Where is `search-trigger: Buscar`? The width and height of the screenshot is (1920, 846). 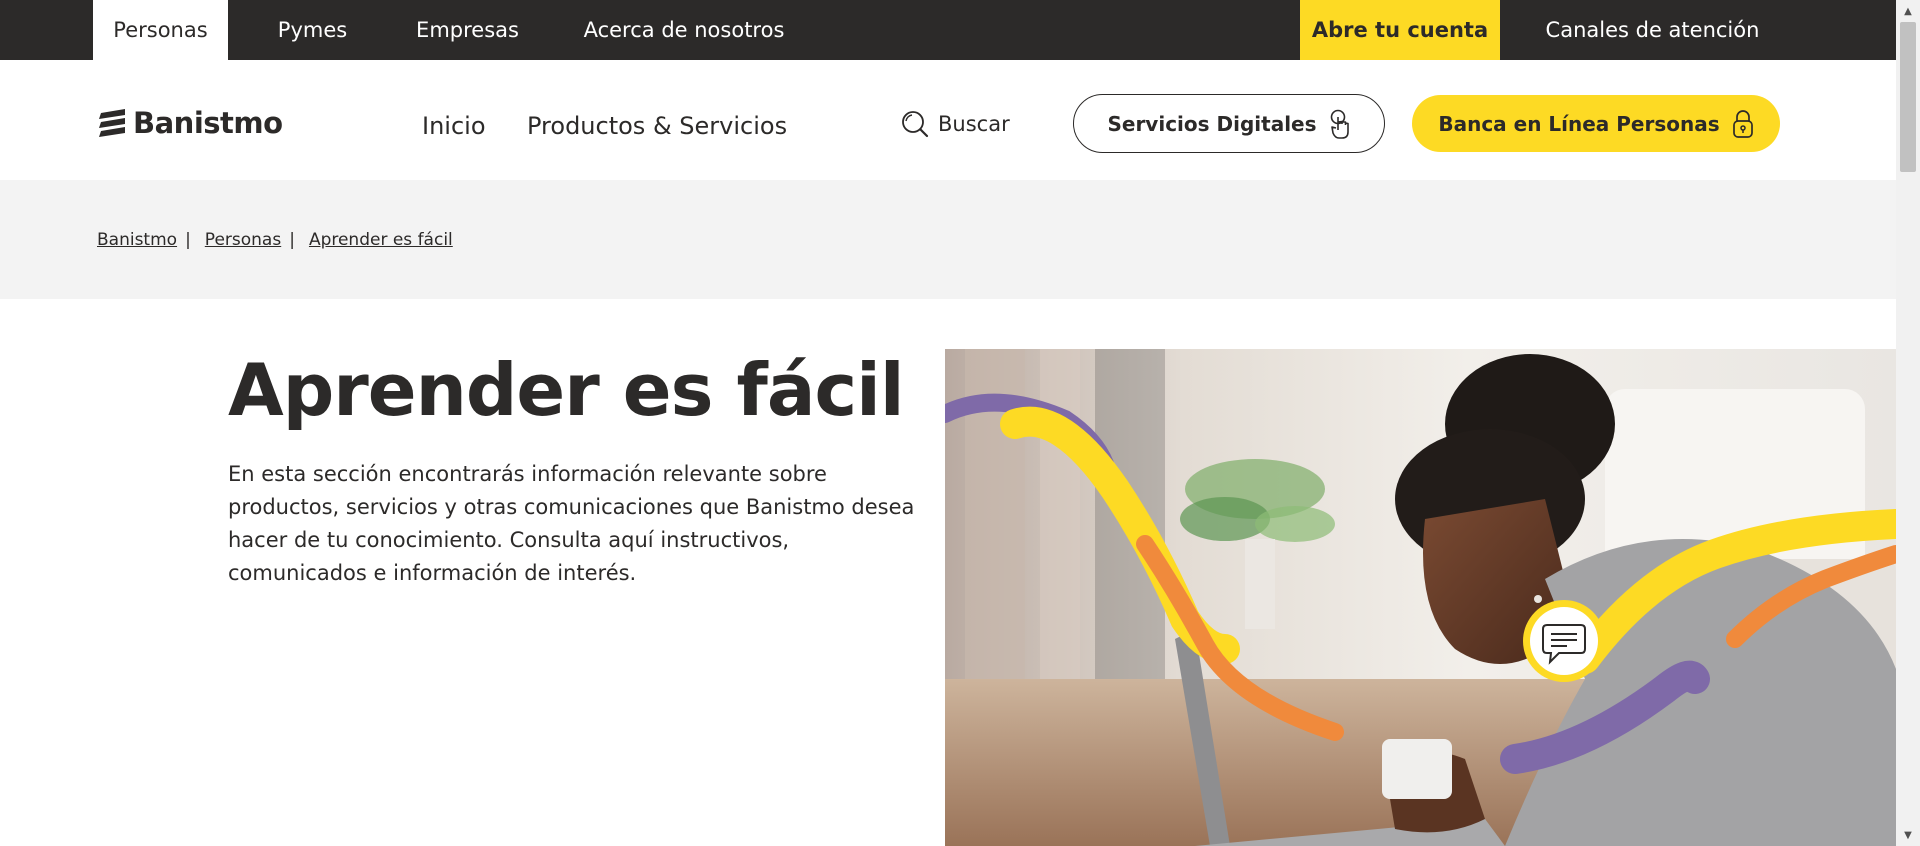
search-trigger: Buscar is located at coordinates (955, 124).